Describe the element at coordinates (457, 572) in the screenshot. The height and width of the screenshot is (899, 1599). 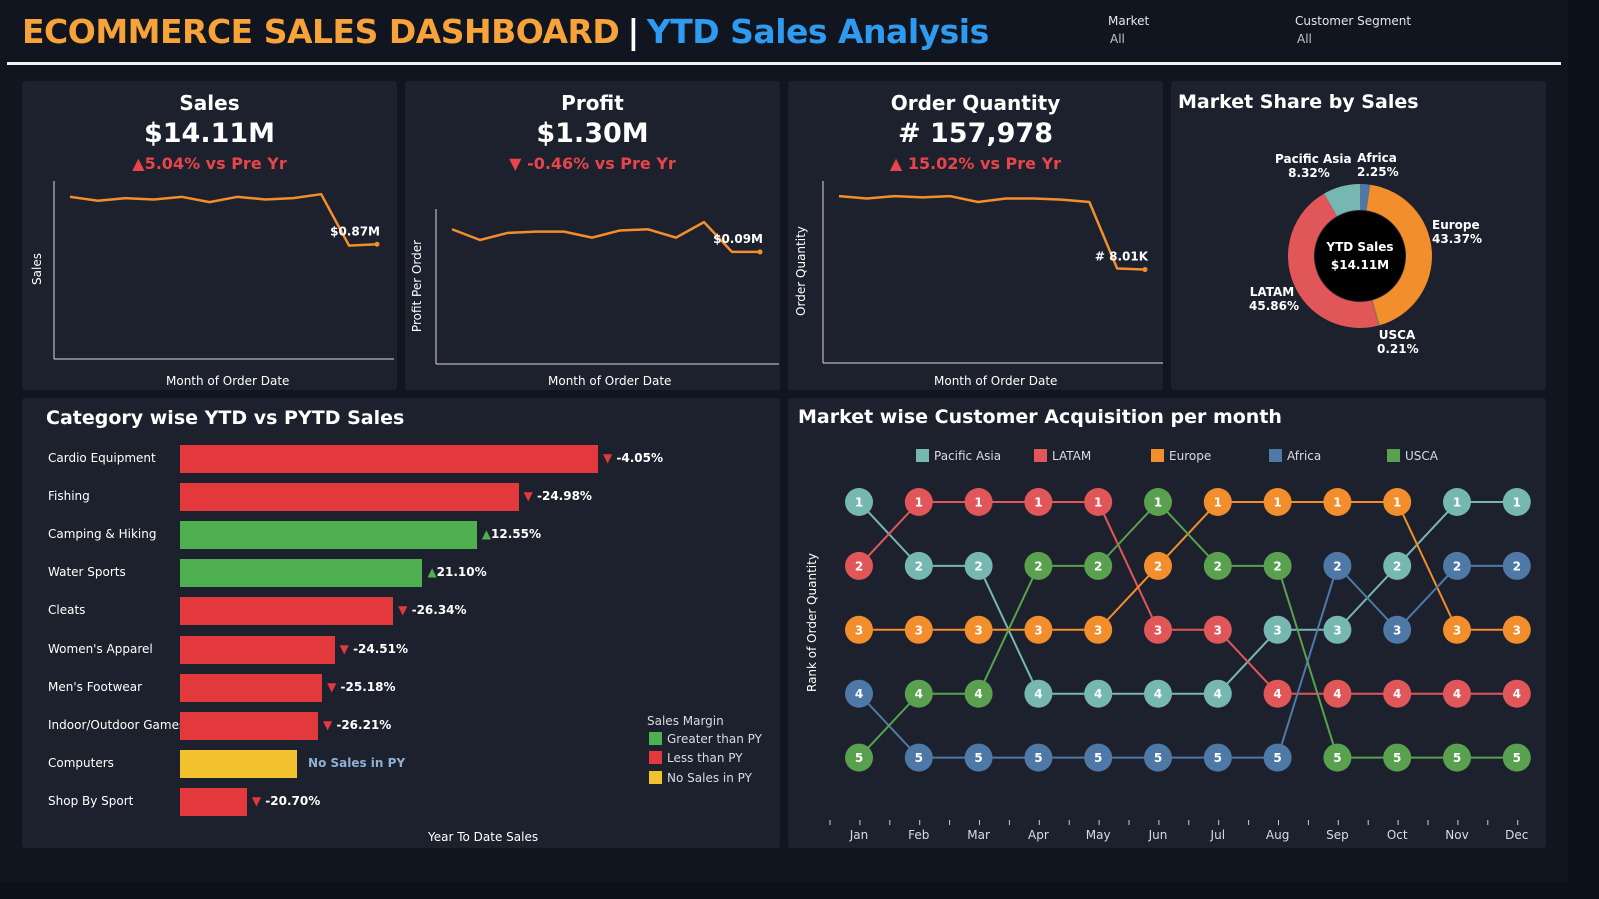
I see `category-change-label: ▲21.10%` at that location.